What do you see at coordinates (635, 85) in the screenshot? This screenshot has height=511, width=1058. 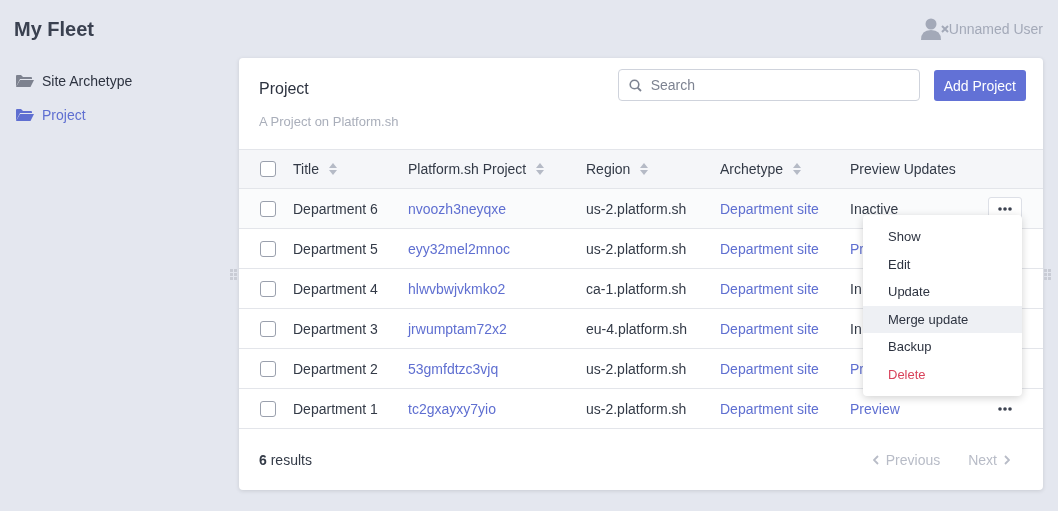 I see `search-icon` at bounding box center [635, 85].